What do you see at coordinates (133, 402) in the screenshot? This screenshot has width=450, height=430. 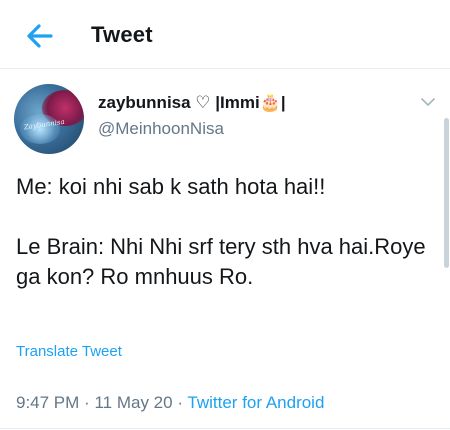 I see `tweet-date: 11 May 20` at bounding box center [133, 402].